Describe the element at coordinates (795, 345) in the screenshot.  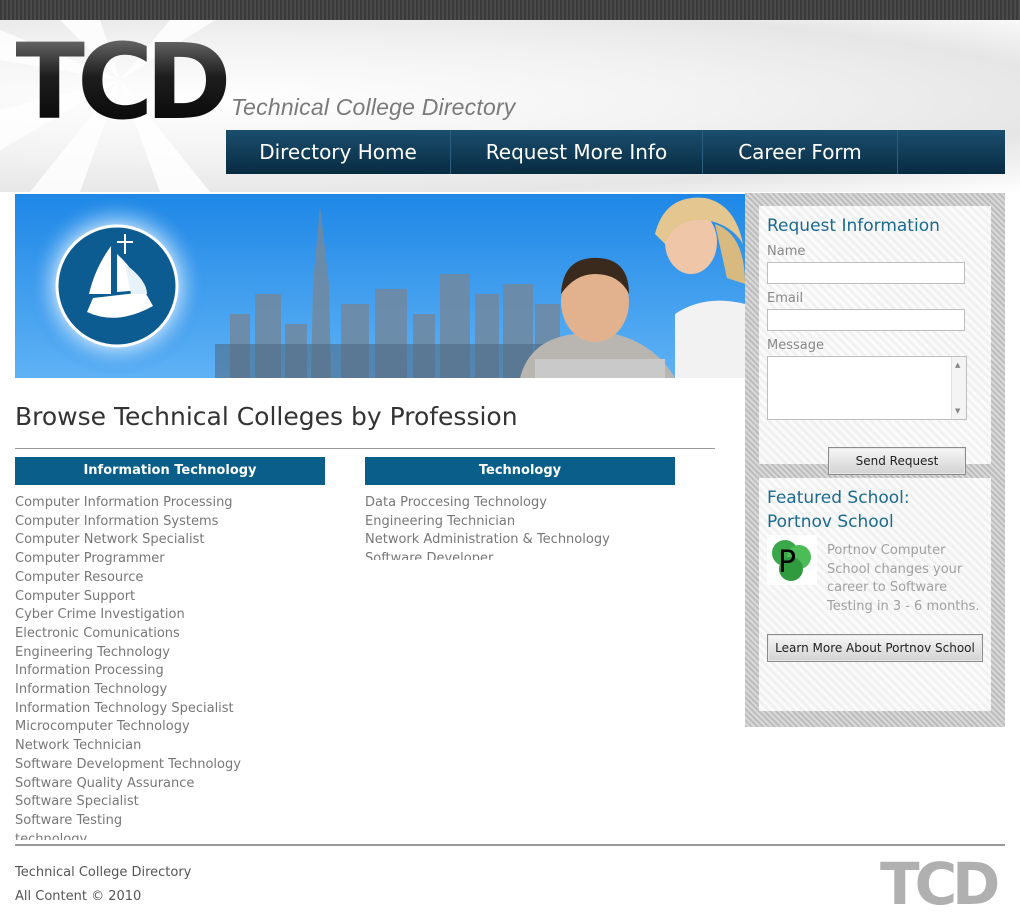
I see `message-label: Message` at that location.